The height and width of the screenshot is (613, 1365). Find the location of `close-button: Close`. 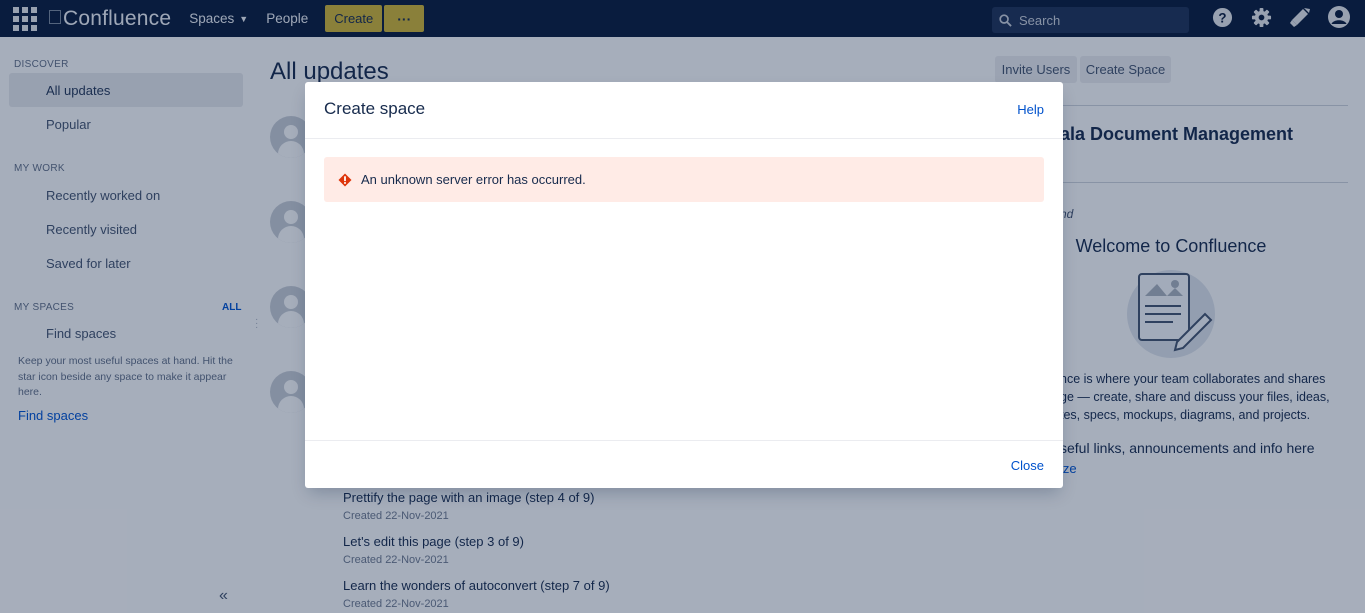

close-button: Close is located at coordinates (1027, 465).